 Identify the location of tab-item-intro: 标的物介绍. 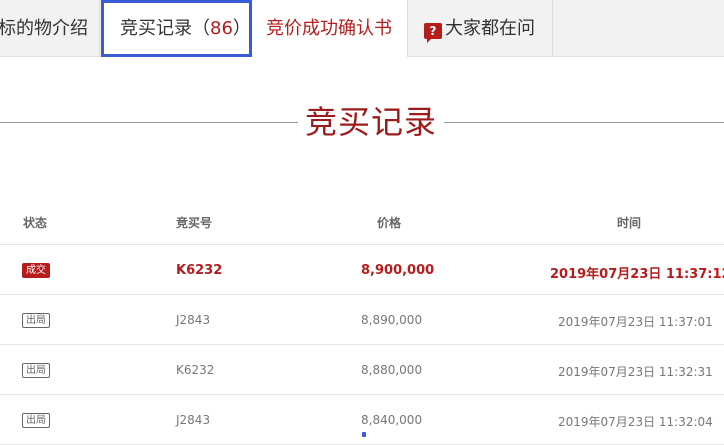
(50, 28).